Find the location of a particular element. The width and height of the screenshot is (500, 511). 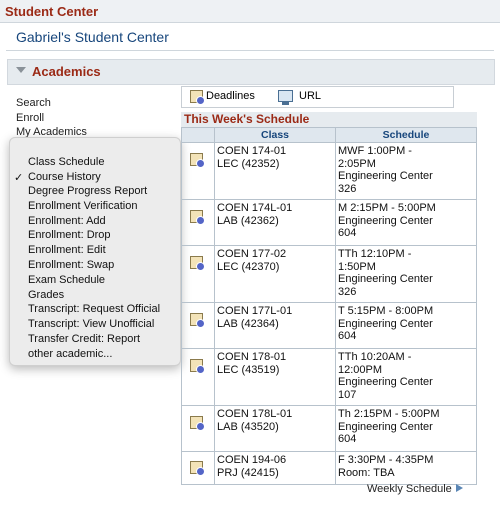

menu-item-enrollment-edit: Enrollment: Edit is located at coordinates (67, 250).